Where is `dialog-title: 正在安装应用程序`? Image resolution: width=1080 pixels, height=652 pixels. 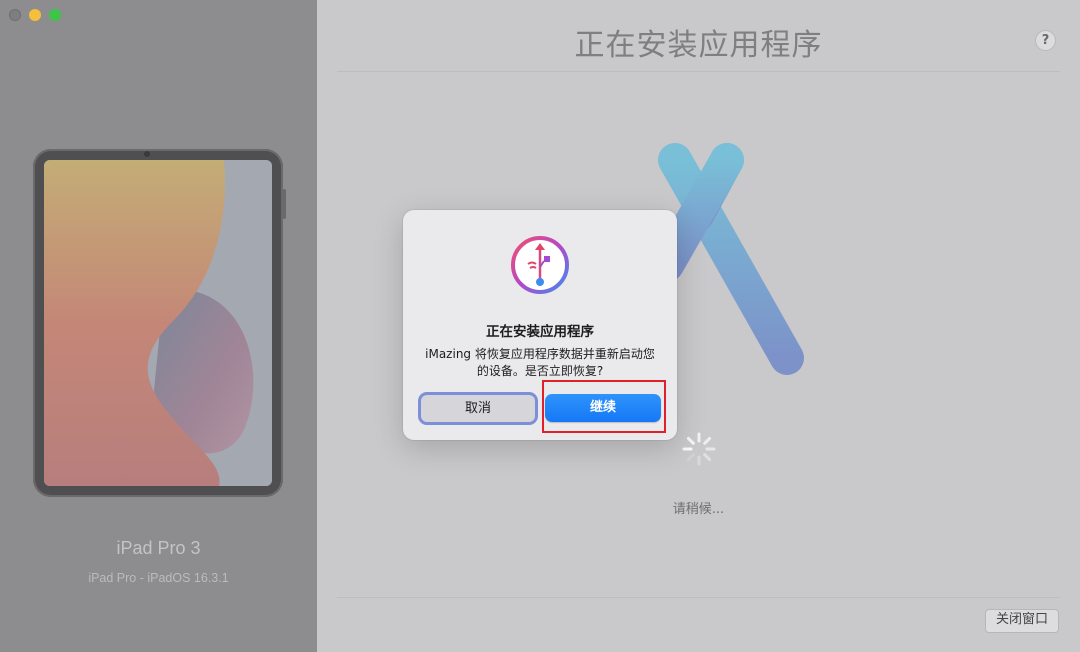
dialog-title: 正在安装应用程序 is located at coordinates (540, 332).